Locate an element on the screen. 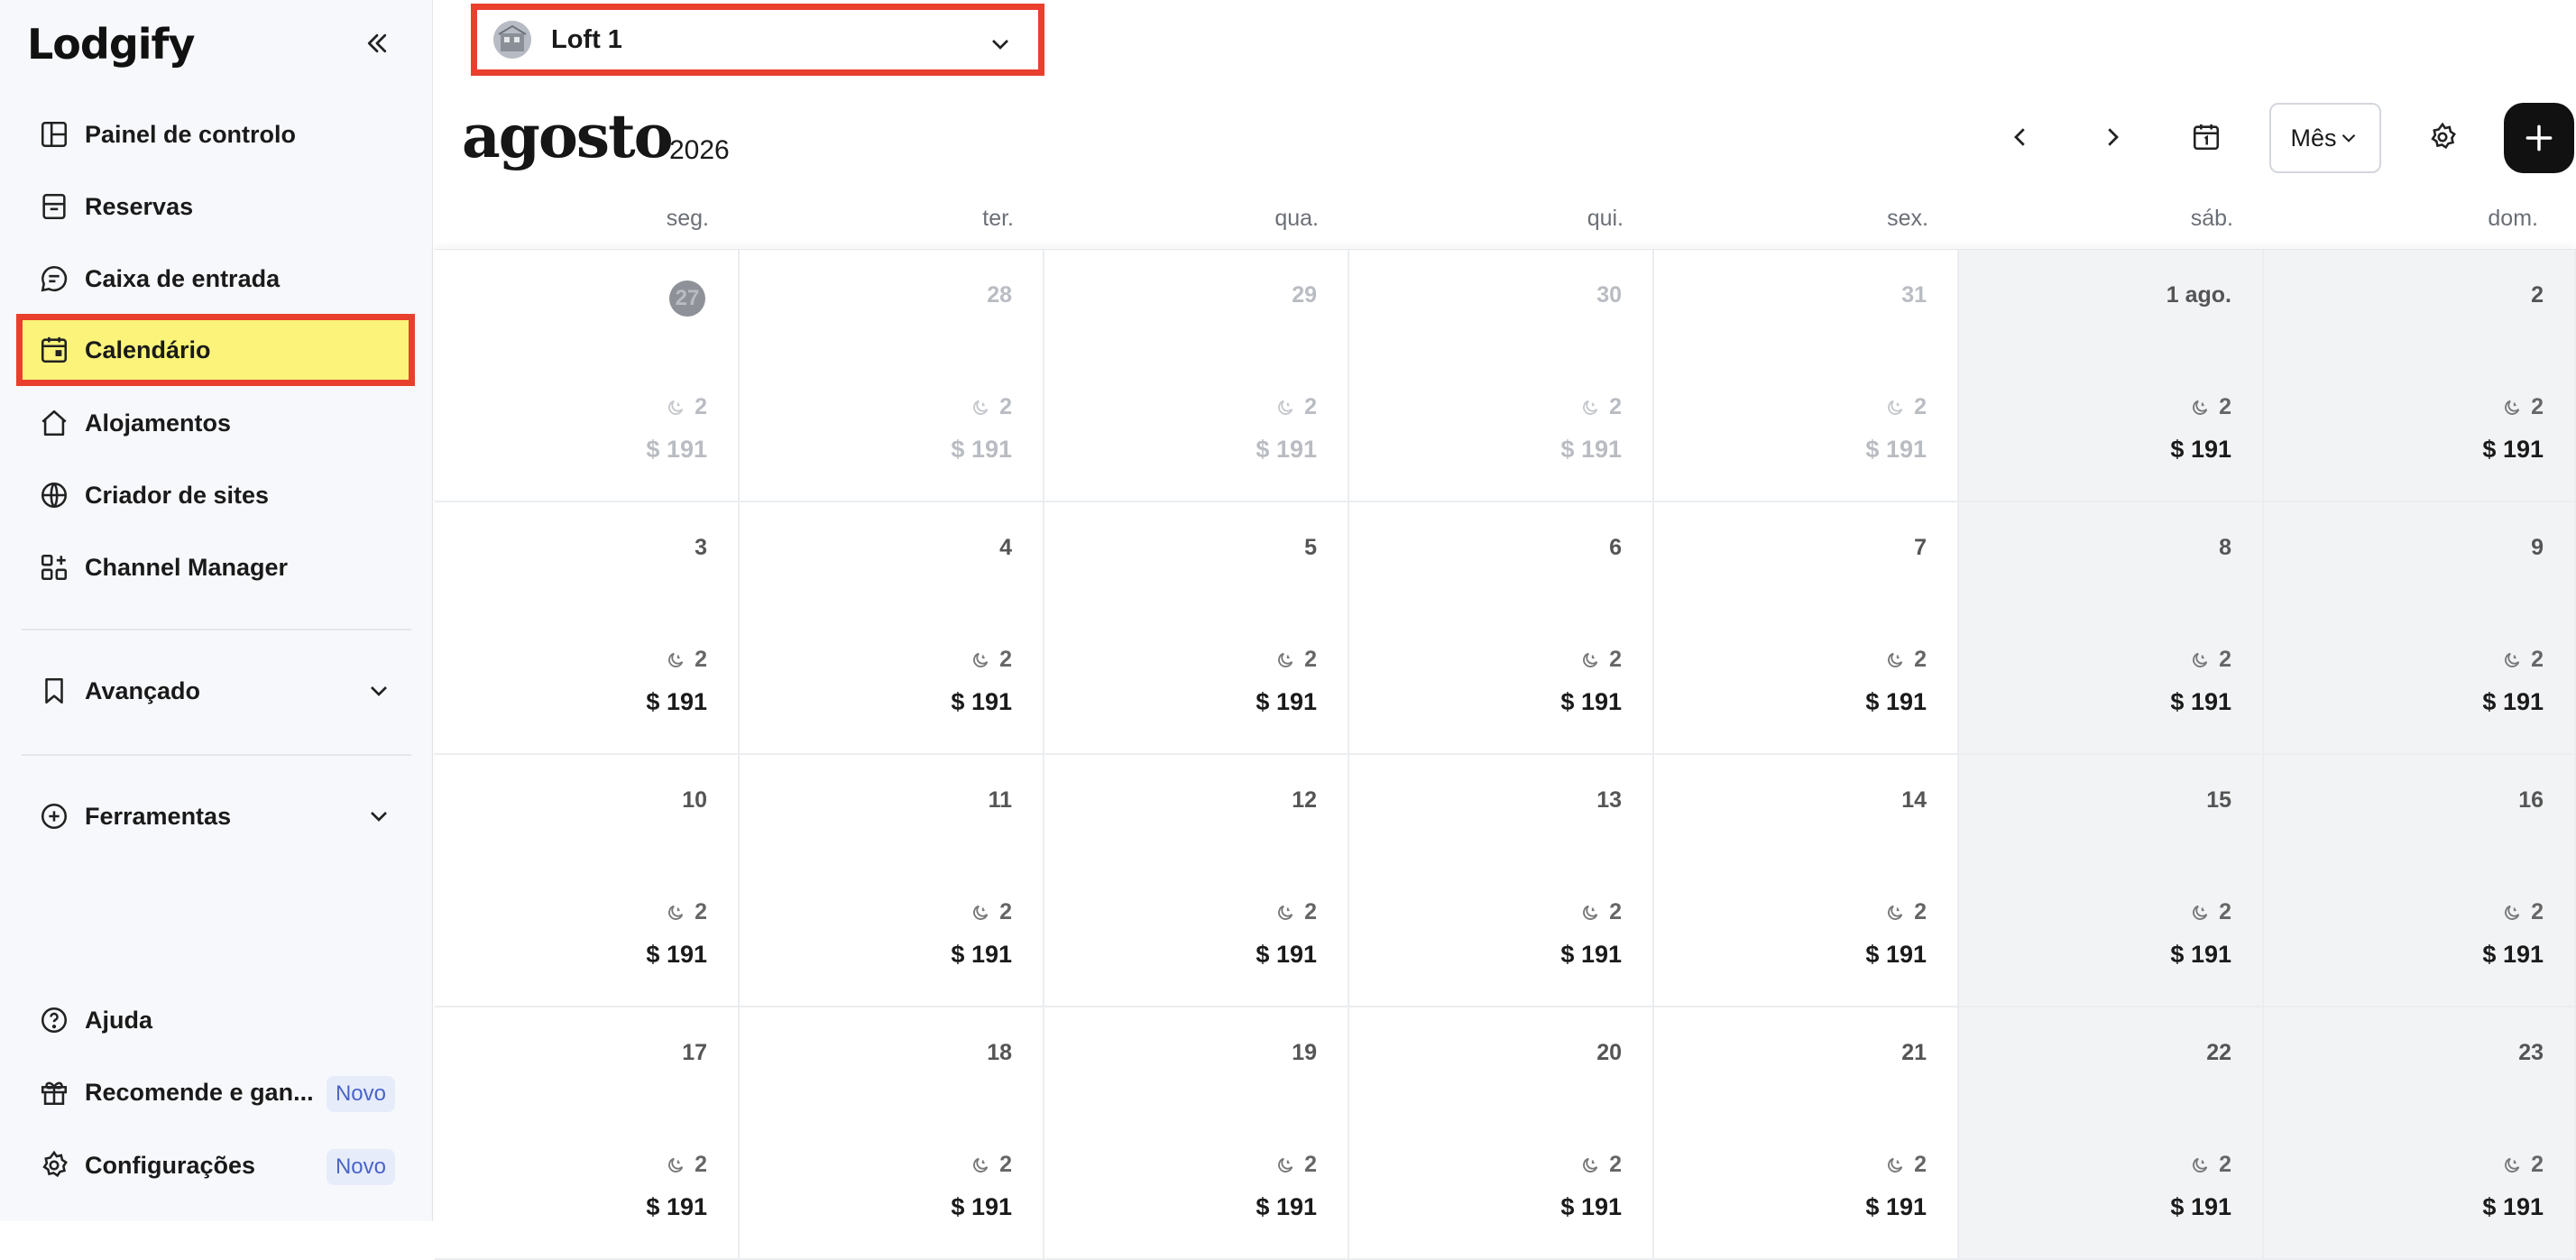  calendar-day-cell: 18 2 $ 191 is located at coordinates (892, 1133).